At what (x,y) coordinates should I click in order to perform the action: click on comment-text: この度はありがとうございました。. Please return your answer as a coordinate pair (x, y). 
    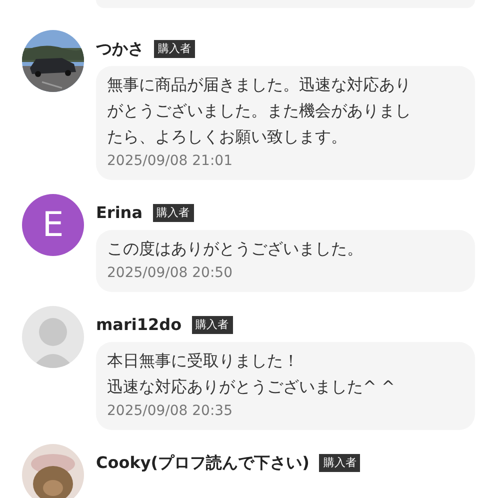
    Looking at the image, I should click on (235, 249).